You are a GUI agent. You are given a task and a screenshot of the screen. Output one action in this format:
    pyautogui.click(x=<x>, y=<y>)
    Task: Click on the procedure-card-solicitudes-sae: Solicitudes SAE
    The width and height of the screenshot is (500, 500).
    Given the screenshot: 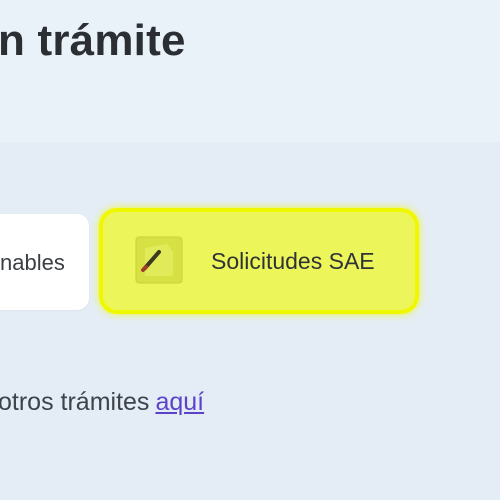 What is the action you would take?
    pyautogui.click(x=259, y=261)
    